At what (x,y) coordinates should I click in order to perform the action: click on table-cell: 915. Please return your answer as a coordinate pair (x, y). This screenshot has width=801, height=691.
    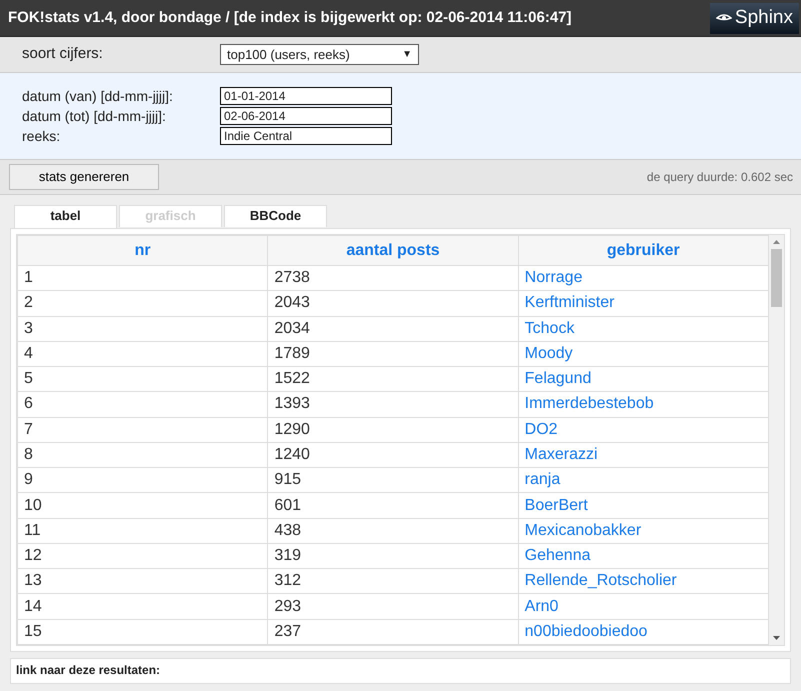
    Looking at the image, I should click on (393, 480).